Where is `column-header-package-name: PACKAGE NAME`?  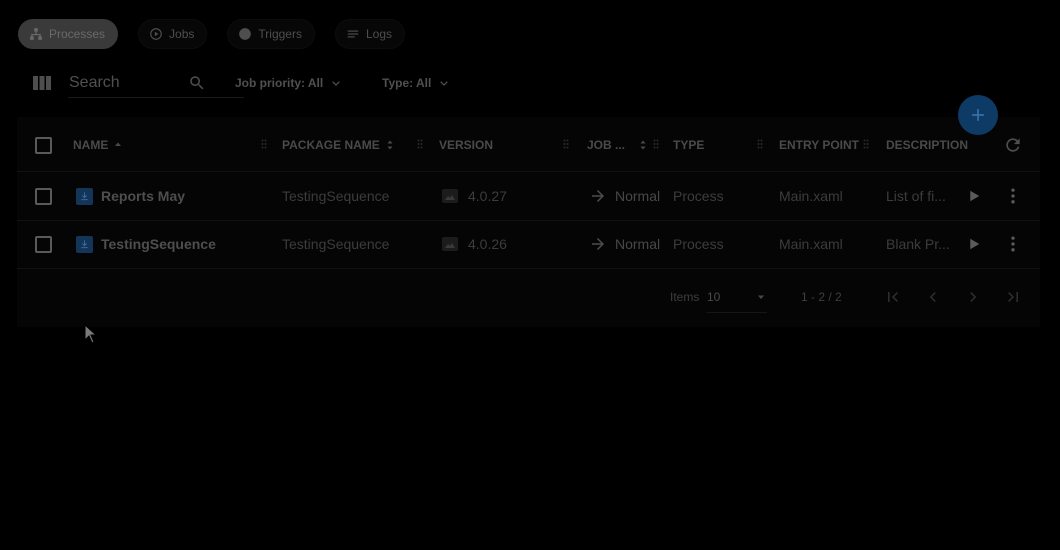 column-header-package-name: PACKAGE NAME is located at coordinates (339, 145).